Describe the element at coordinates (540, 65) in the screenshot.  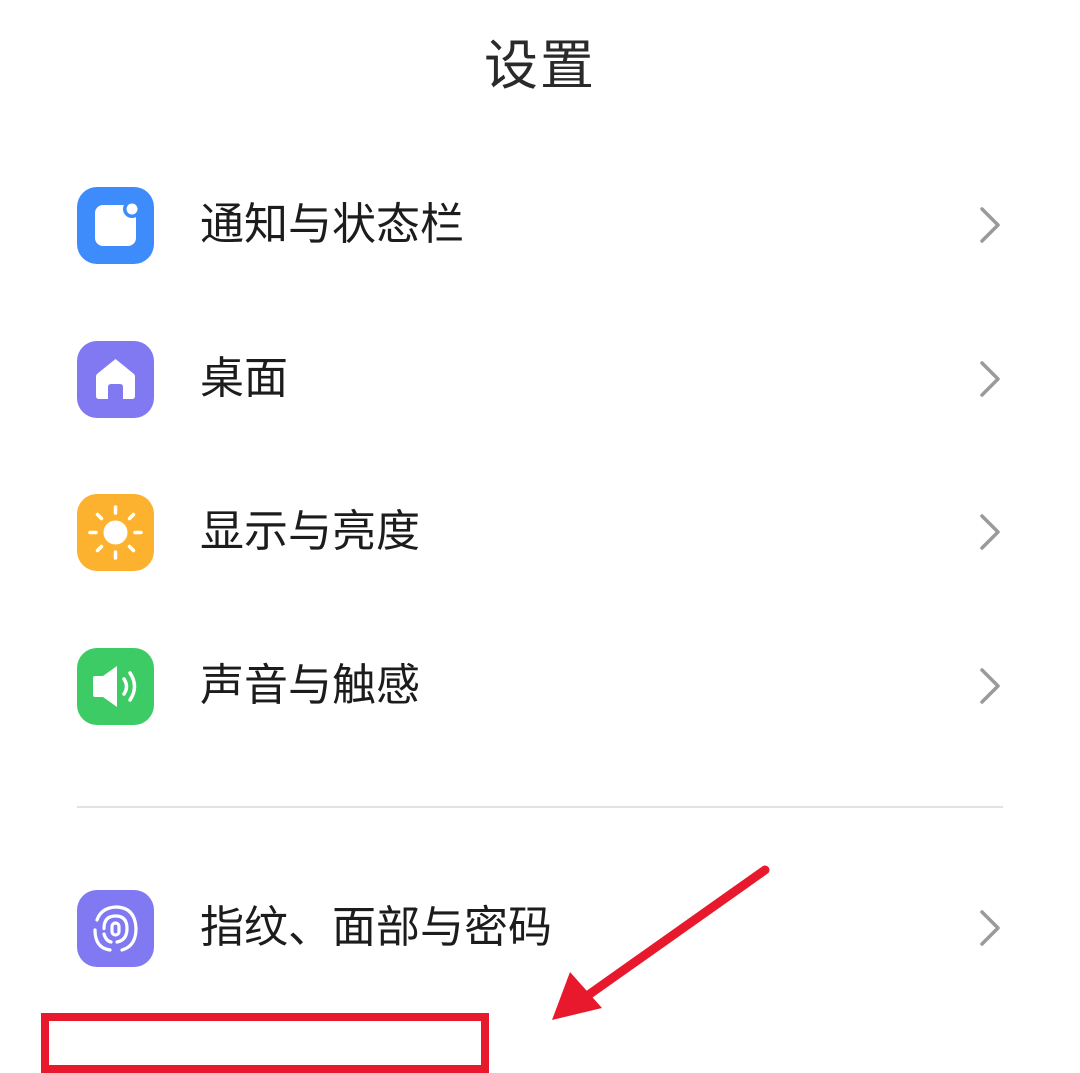
I see `page-title: 设置` at that location.